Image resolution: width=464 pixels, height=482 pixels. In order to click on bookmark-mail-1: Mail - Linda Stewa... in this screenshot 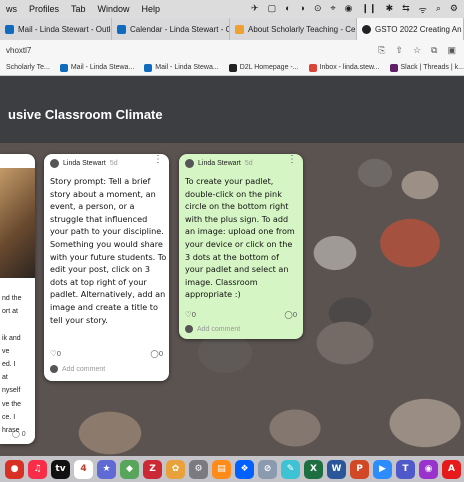, I will do `click(97, 67)`.